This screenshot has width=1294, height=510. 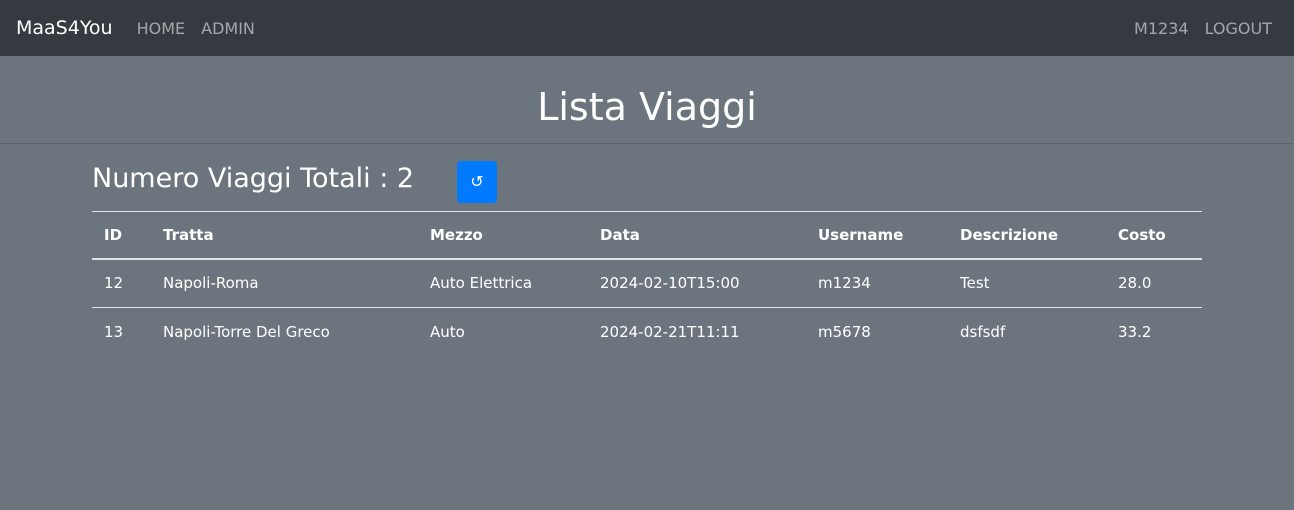 What do you see at coordinates (1135, 332) in the screenshot?
I see `cell-costo: 33.2` at bounding box center [1135, 332].